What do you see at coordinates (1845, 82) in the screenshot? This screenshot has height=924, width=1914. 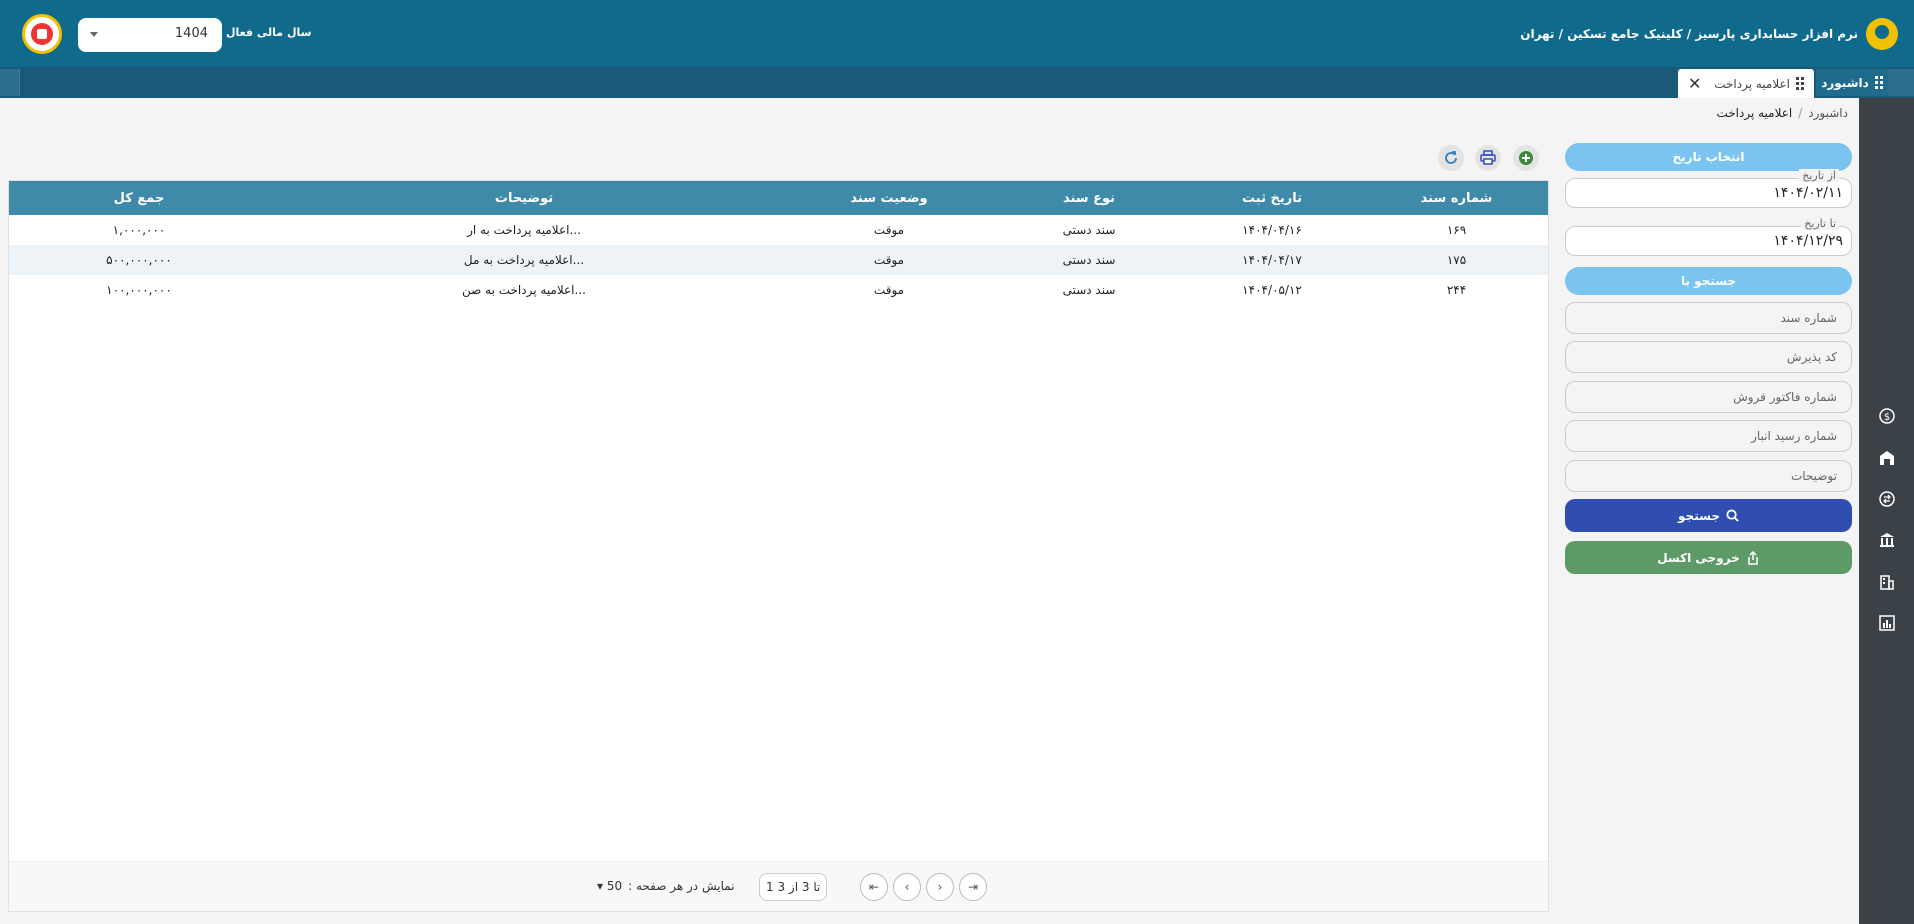 I see `tab-dashboard-label: داشبورد` at bounding box center [1845, 82].